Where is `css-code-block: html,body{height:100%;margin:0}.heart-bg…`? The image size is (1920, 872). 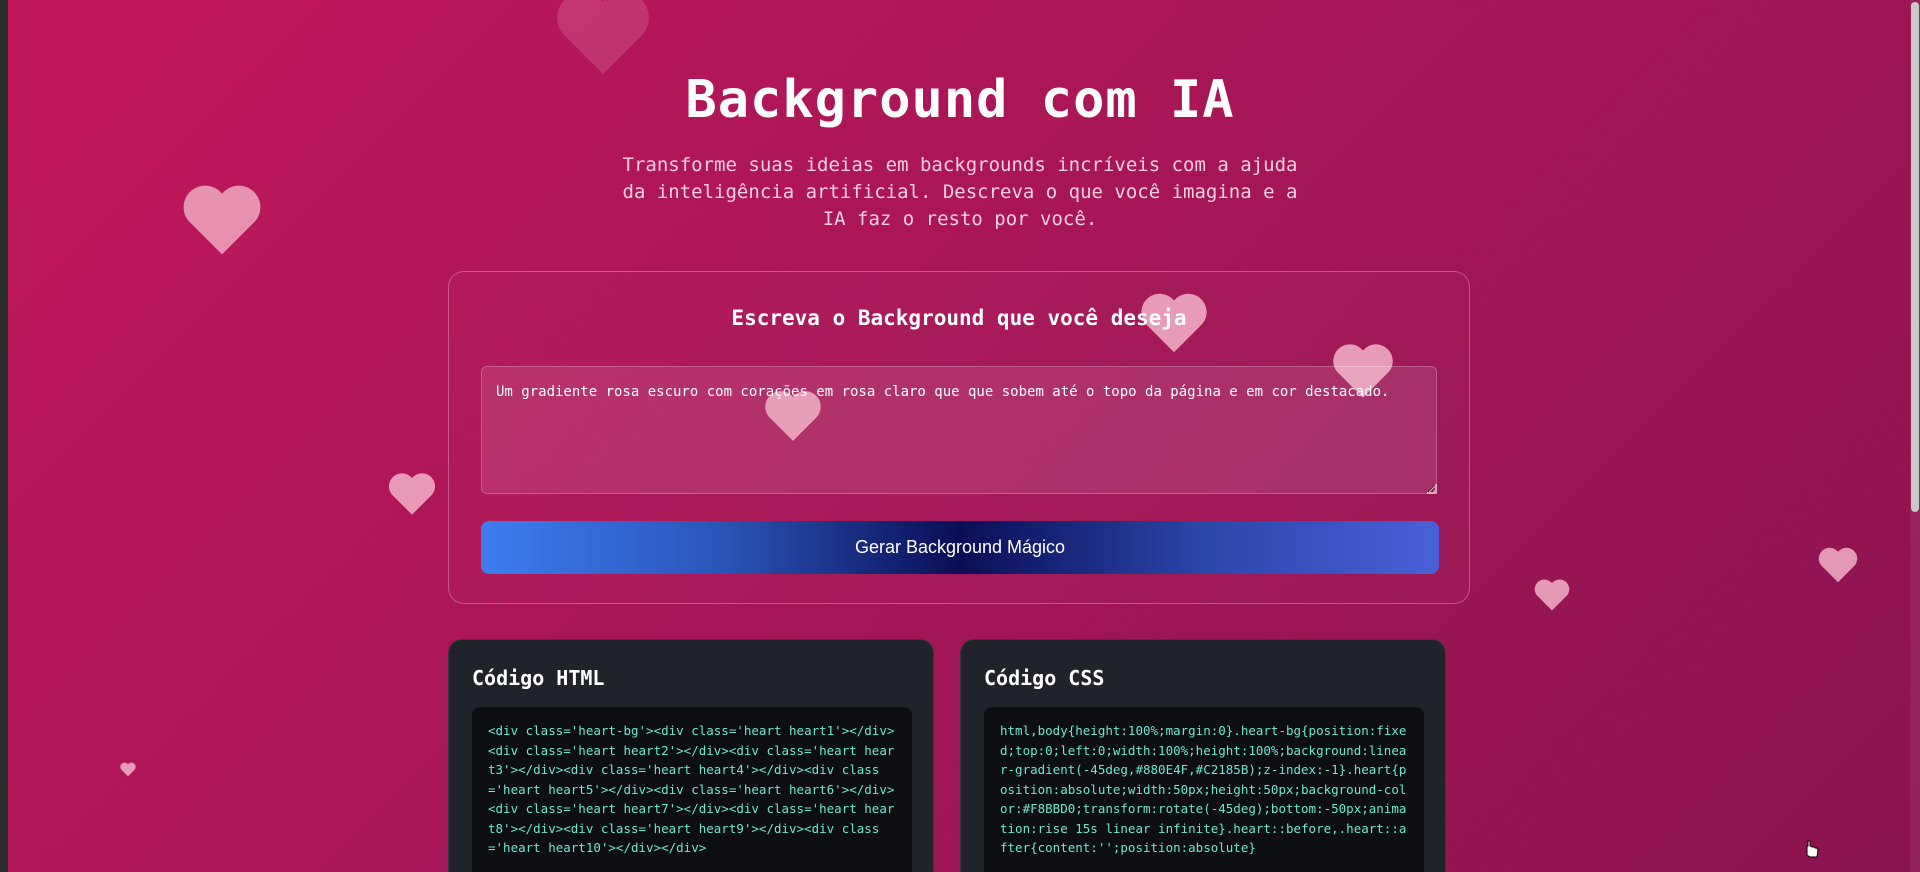 css-code-block: html,body{height:100%;margin:0}.heart-bg… is located at coordinates (1204, 789).